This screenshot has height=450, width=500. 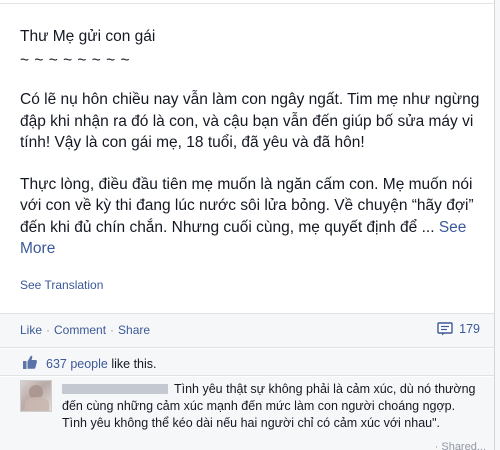 I want to click on comment-count-button: 179, so click(x=458, y=329).